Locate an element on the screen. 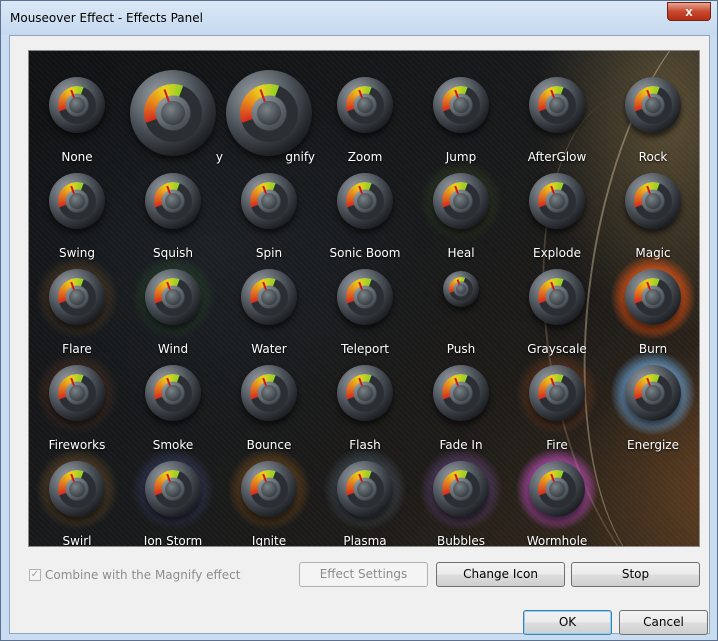  effect-y: y is located at coordinates (174, 113).